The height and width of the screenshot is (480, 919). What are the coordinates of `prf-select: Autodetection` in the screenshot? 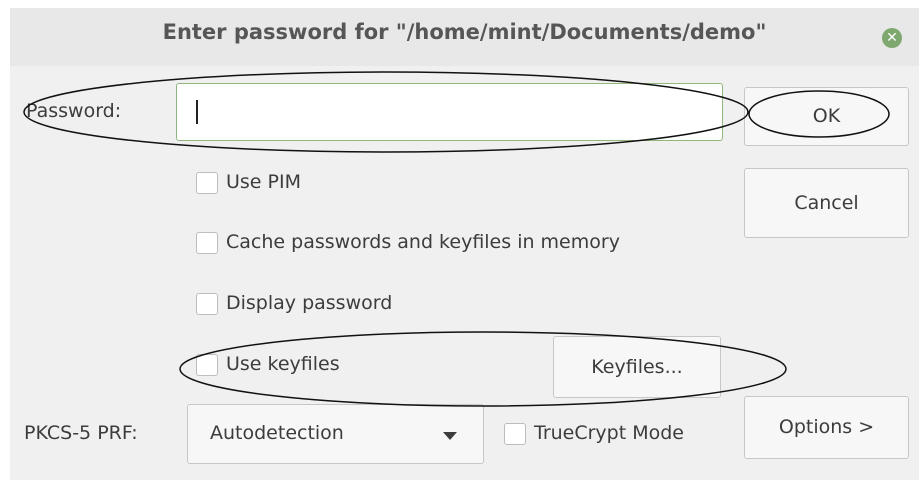 It's located at (335, 434).